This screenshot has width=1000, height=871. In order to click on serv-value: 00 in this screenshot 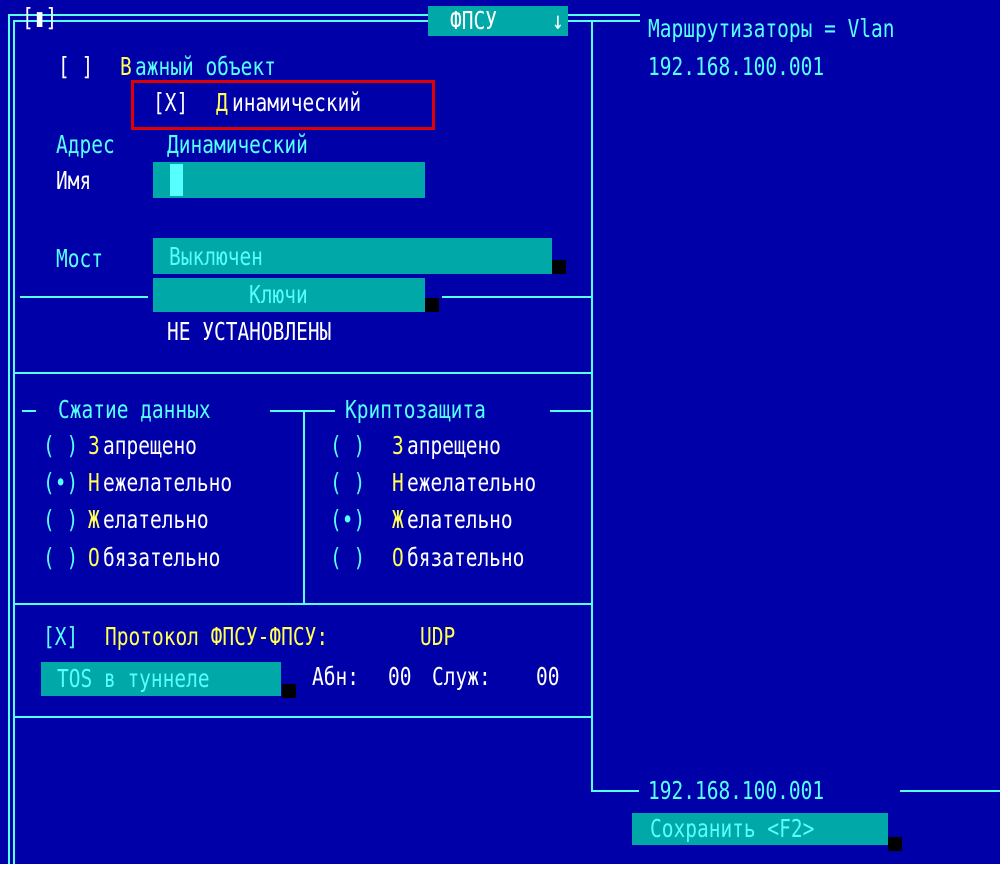, I will do `click(548, 676)`.